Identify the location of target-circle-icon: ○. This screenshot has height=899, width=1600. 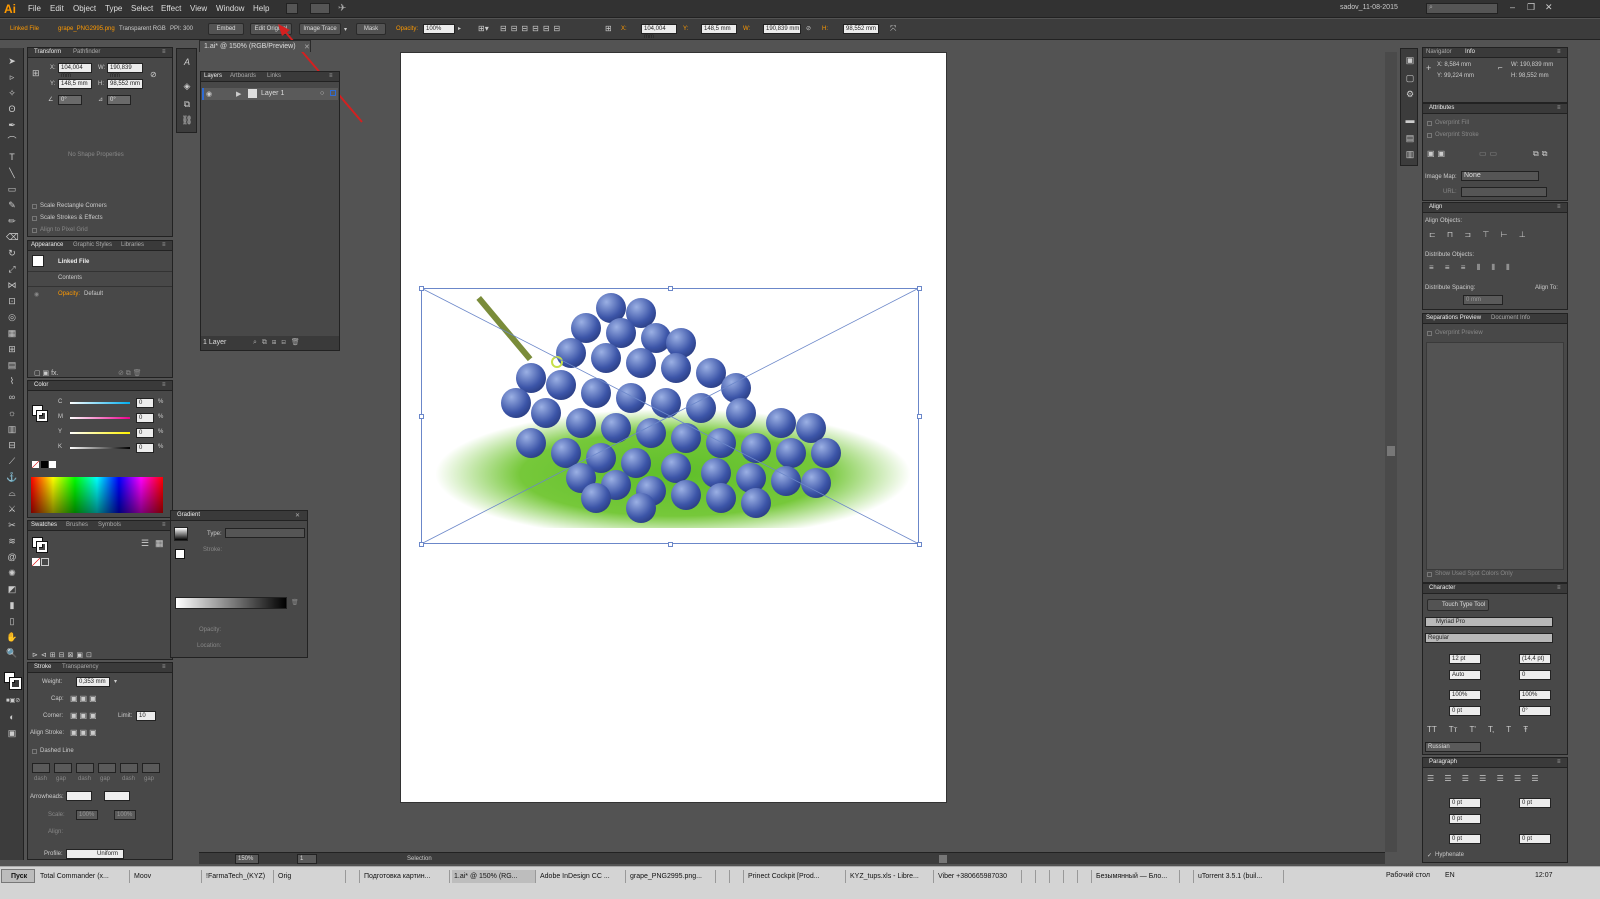
(322, 93).